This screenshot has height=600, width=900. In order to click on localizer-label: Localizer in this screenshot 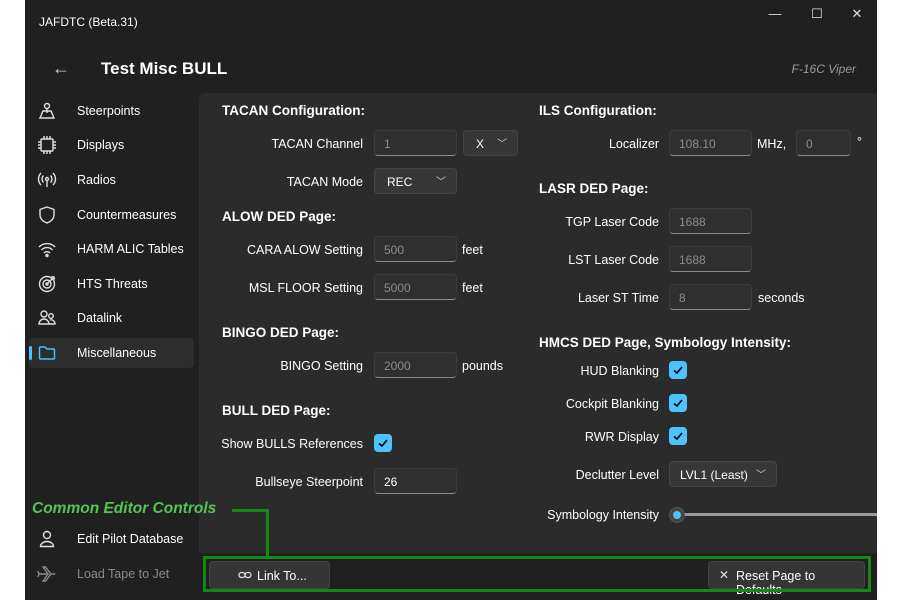, I will do `click(633, 144)`.